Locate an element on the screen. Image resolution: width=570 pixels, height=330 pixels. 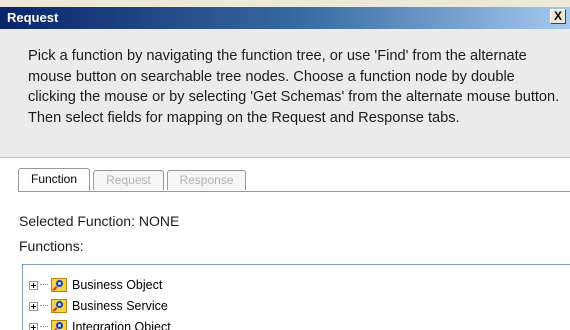
tree-node-label: Business Service is located at coordinates (120, 306).